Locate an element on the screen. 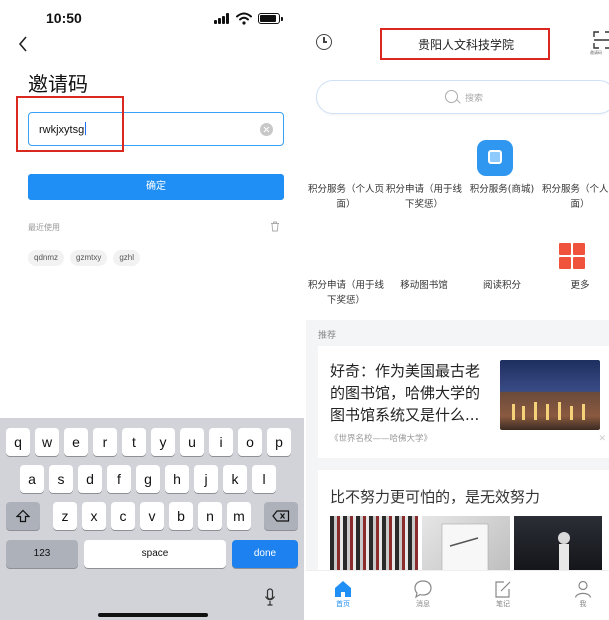 This screenshot has width=609, height=620. tab-label: 首页 is located at coordinates (343, 604).